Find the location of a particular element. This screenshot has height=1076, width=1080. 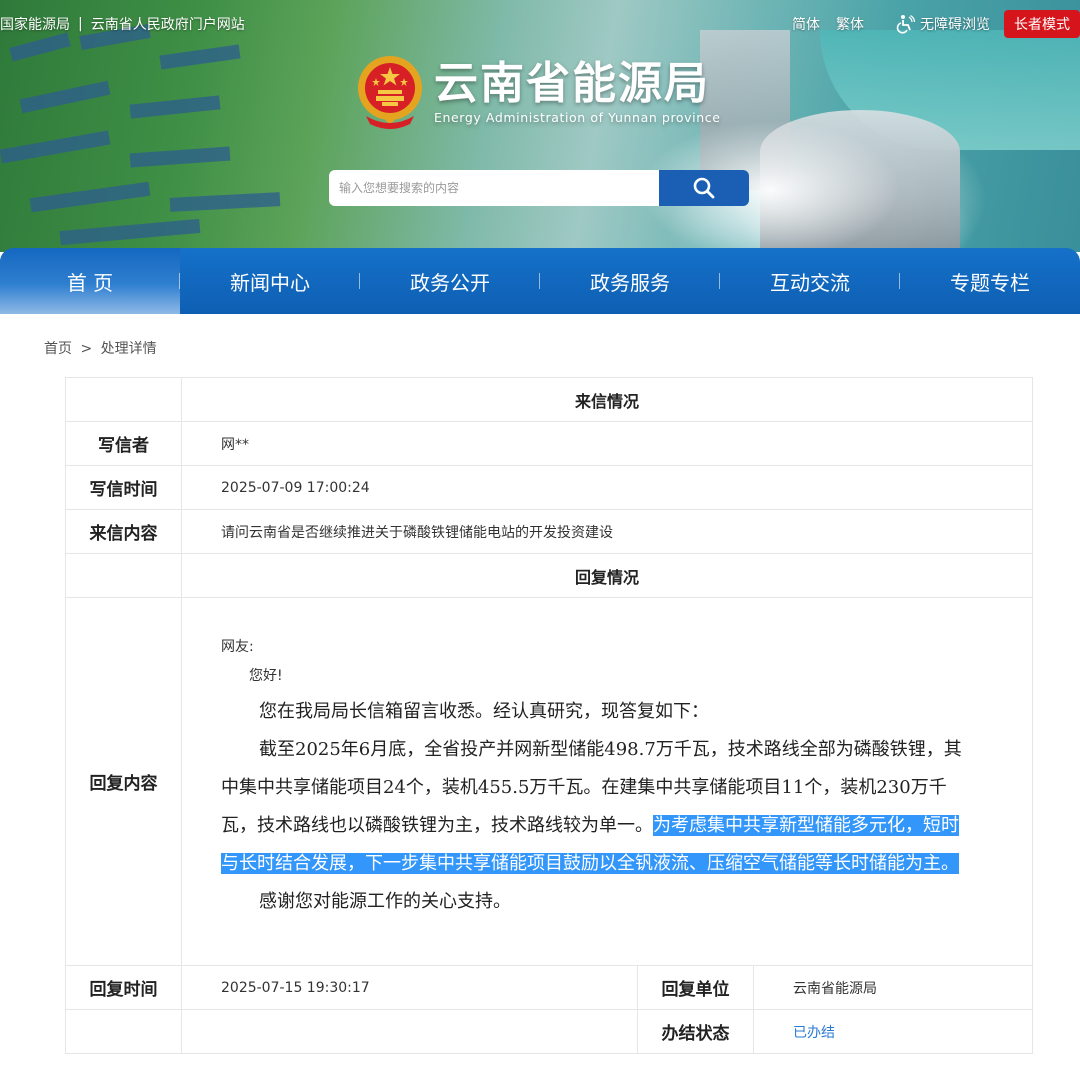

reply-greeting: 网友: is located at coordinates (237, 646).